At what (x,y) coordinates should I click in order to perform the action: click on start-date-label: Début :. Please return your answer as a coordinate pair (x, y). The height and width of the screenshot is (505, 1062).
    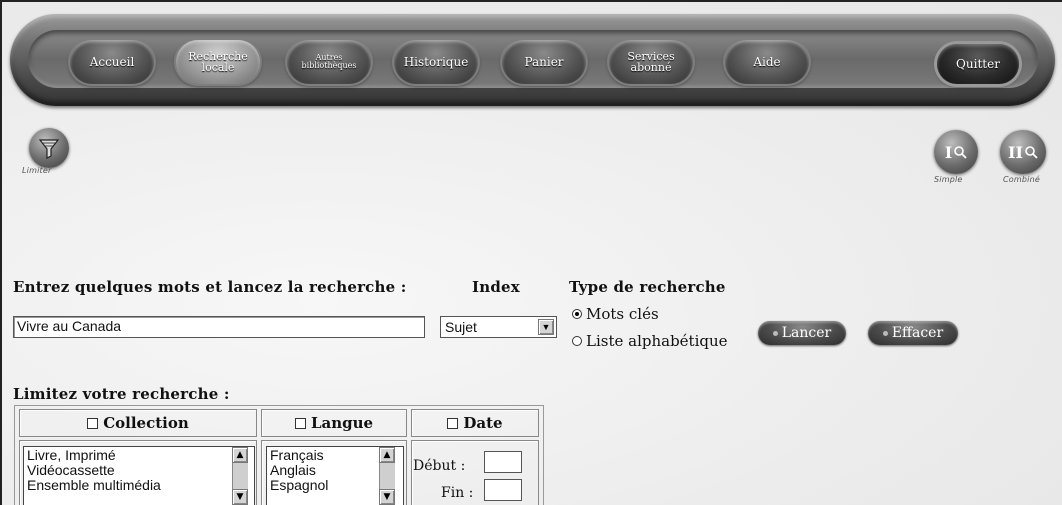
    Looking at the image, I should click on (439, 466).